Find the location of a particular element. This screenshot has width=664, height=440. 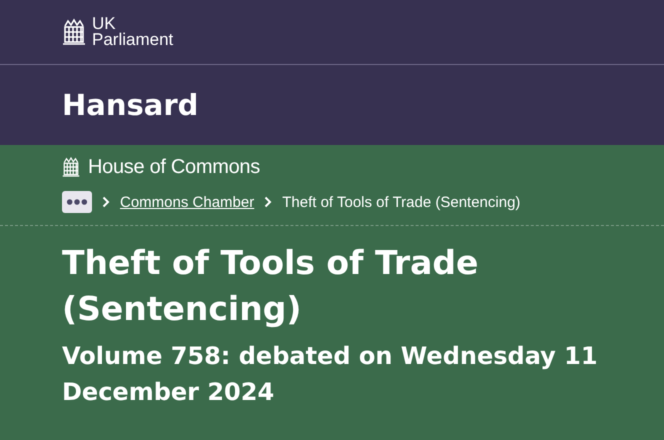

more-button is located at coordinates (77, 202).